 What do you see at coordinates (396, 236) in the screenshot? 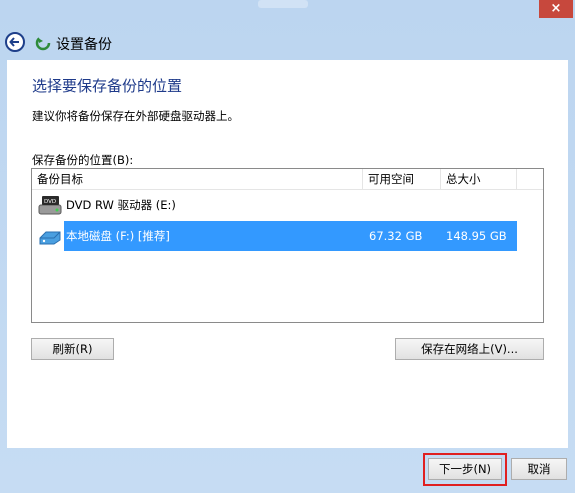
I see `row-free-space: 67.32 GB` at bounding box center [396, 236].